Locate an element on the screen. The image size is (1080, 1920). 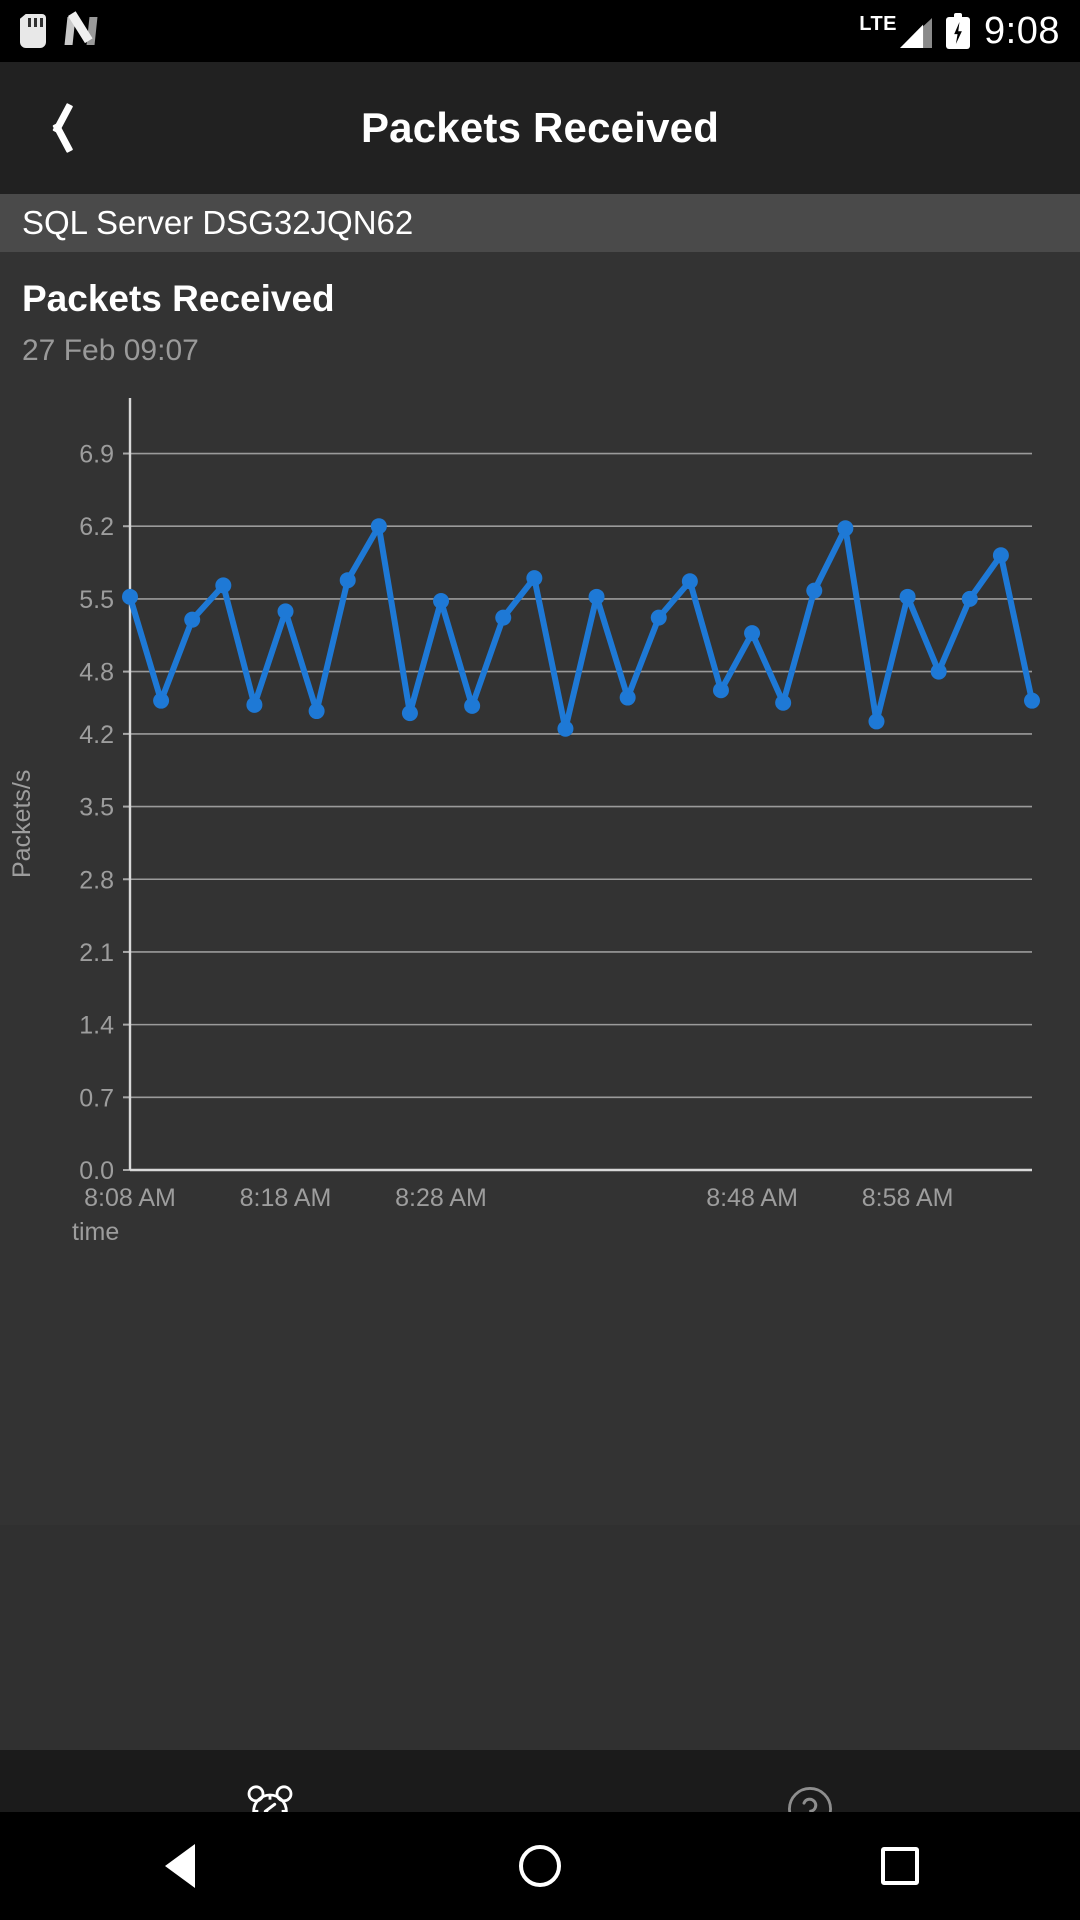
svg-text: 3.5 is located at coordinates (96, 808).